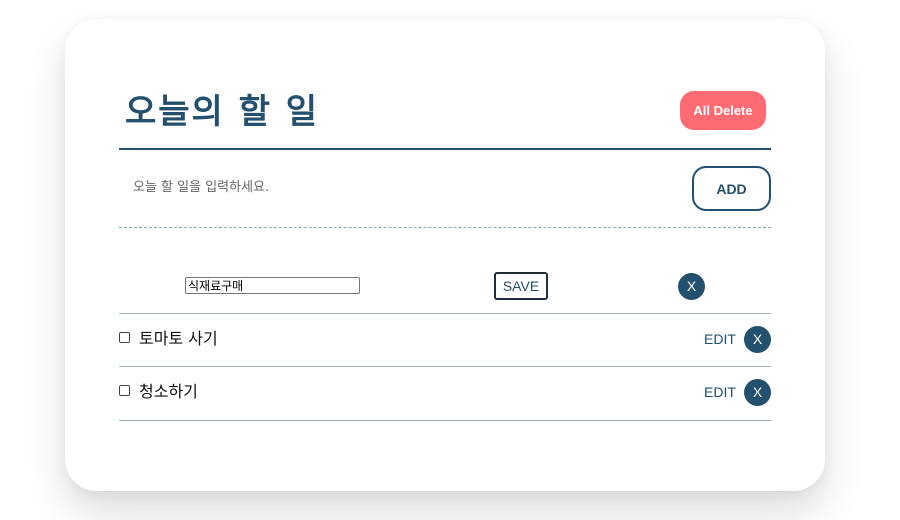  What do you see at coordinates (222, 112) in the screenshot?
I see `page-title: 오늘의 할 일` at bounding box center [222, 112].